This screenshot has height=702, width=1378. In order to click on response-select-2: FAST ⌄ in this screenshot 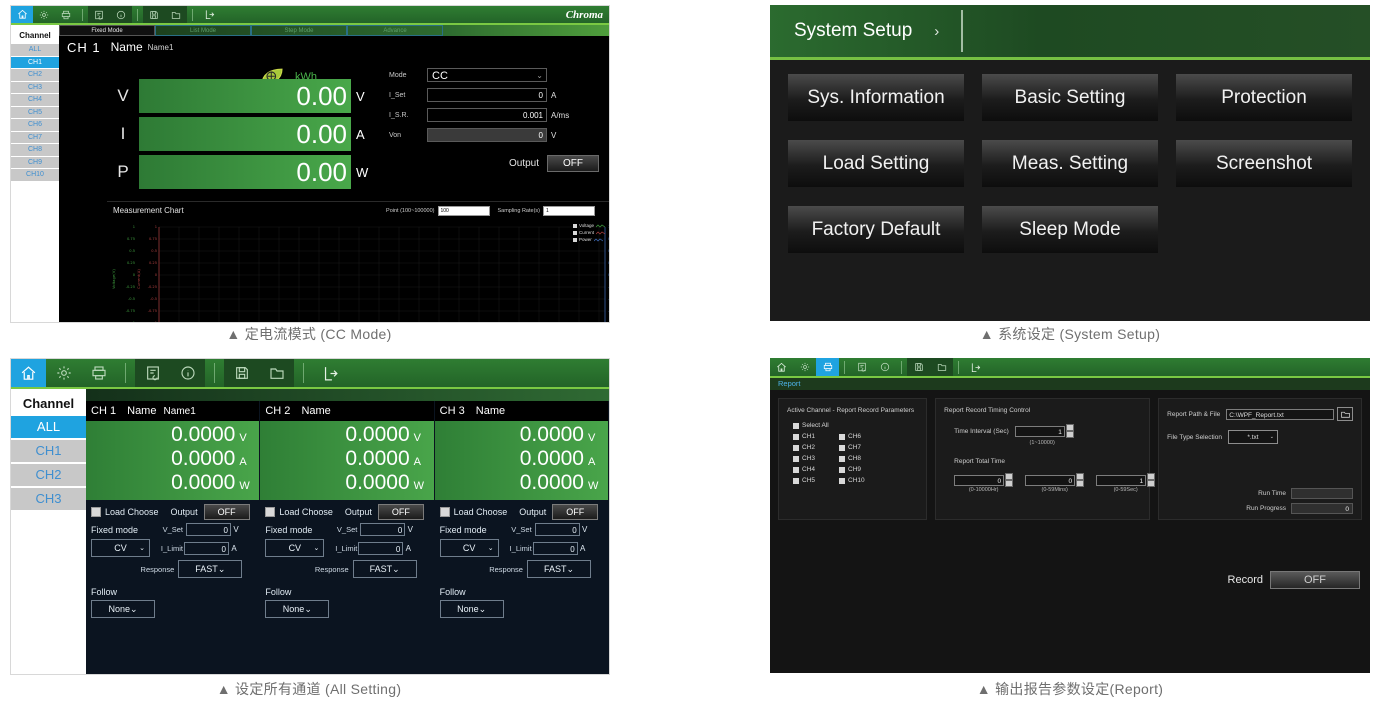, I will do `click(384, 569)`.